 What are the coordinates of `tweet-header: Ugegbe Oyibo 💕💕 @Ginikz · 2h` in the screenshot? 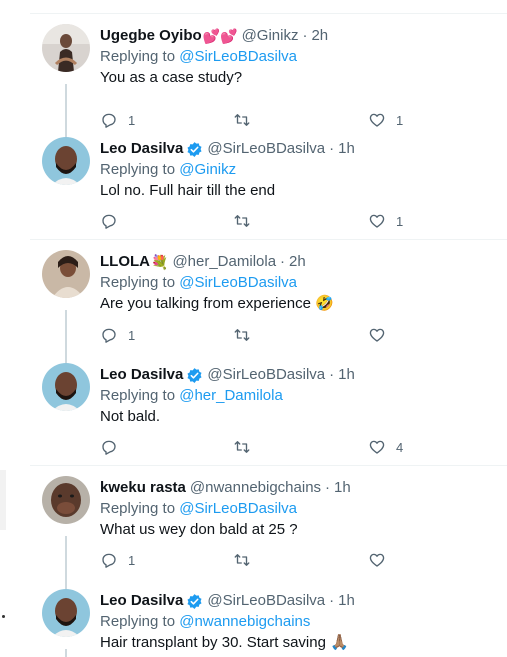 It's located at (297, 36).